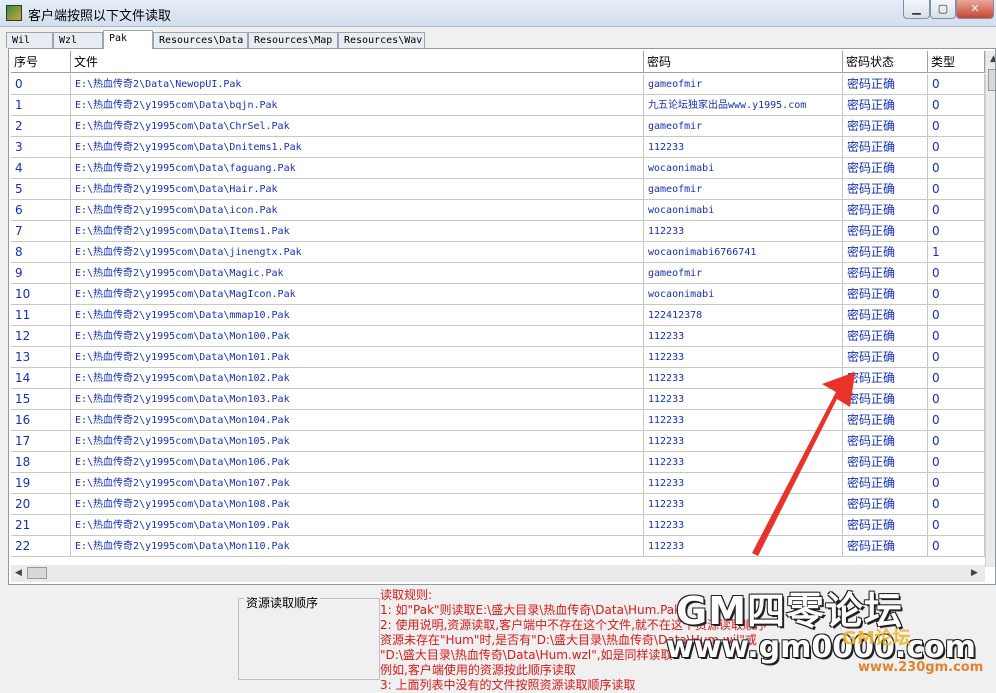 The image size is (996, 693). Describe the element at coordinates (357, 546) in the screenshot. I see `cell-file: E:\热血传奇2\y1995com\Data\Mon110.Pak` at that location.